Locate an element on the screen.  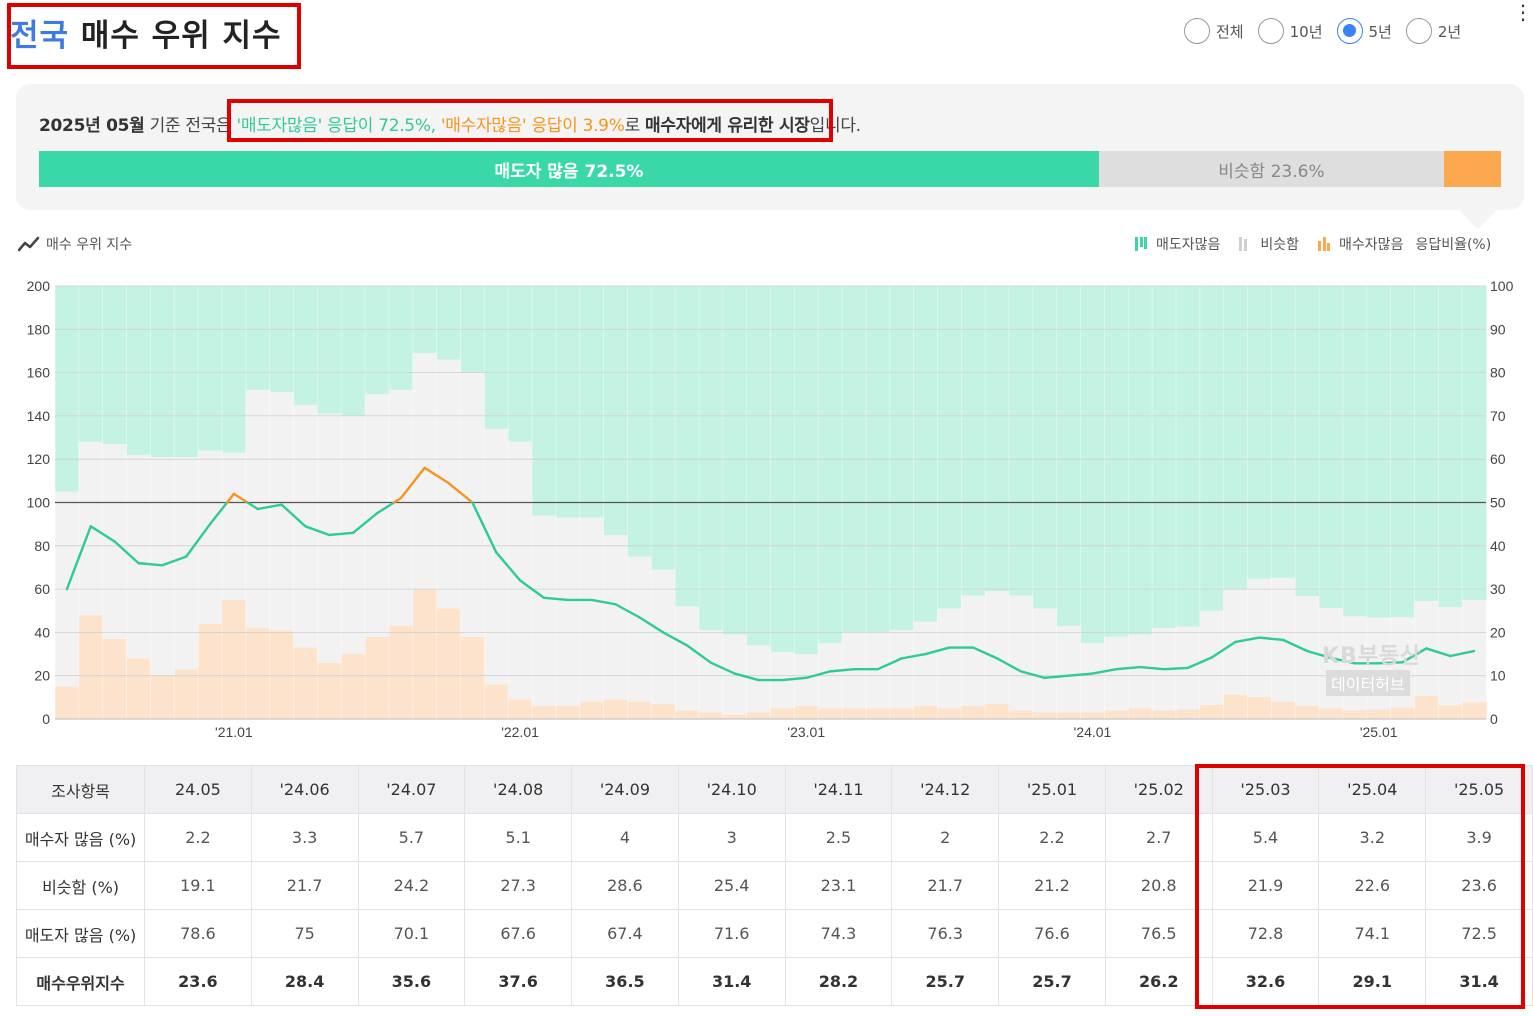
x-tick-label-1: '22.01 is located at coordinates (520, 732).